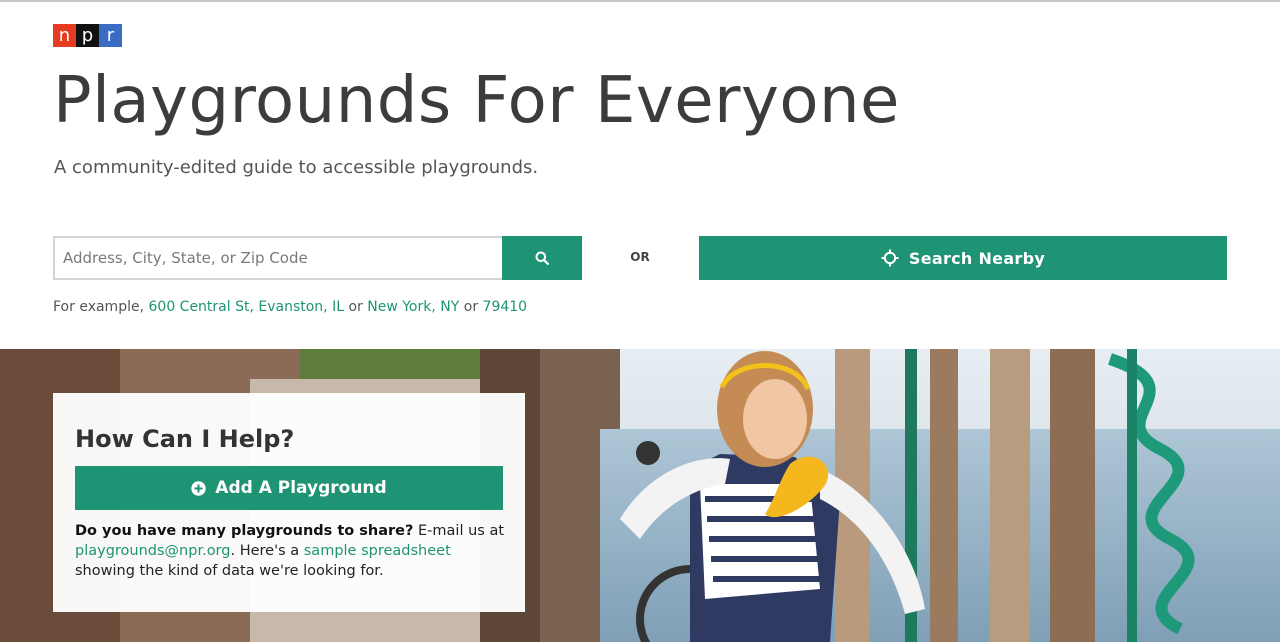  I want to click on help-text-part1: E-mail us at, so click(459, 531).